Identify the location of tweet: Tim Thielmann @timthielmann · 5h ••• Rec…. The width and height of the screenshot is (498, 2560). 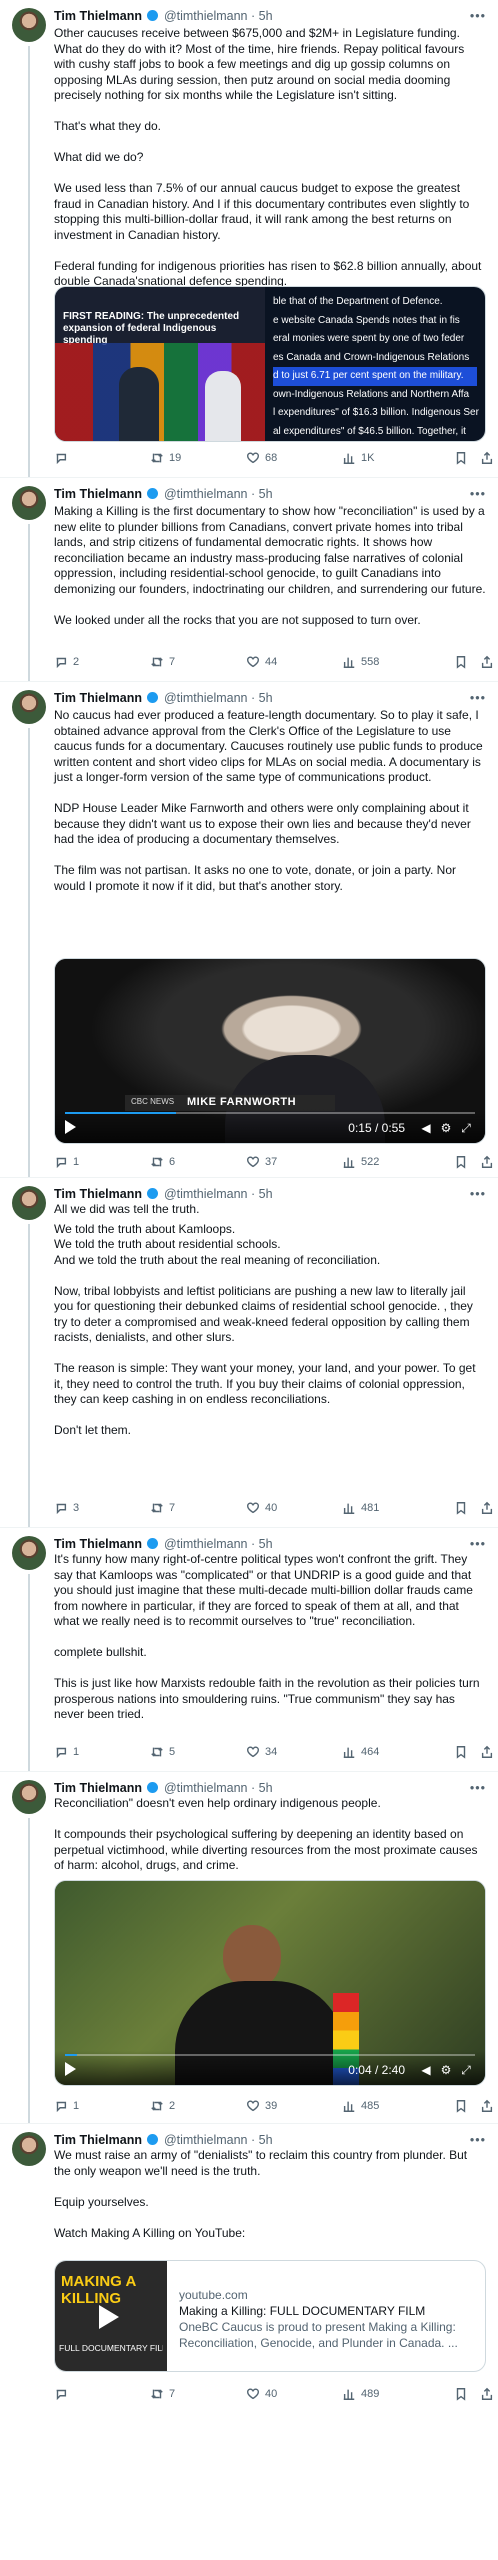
(249, 1948).